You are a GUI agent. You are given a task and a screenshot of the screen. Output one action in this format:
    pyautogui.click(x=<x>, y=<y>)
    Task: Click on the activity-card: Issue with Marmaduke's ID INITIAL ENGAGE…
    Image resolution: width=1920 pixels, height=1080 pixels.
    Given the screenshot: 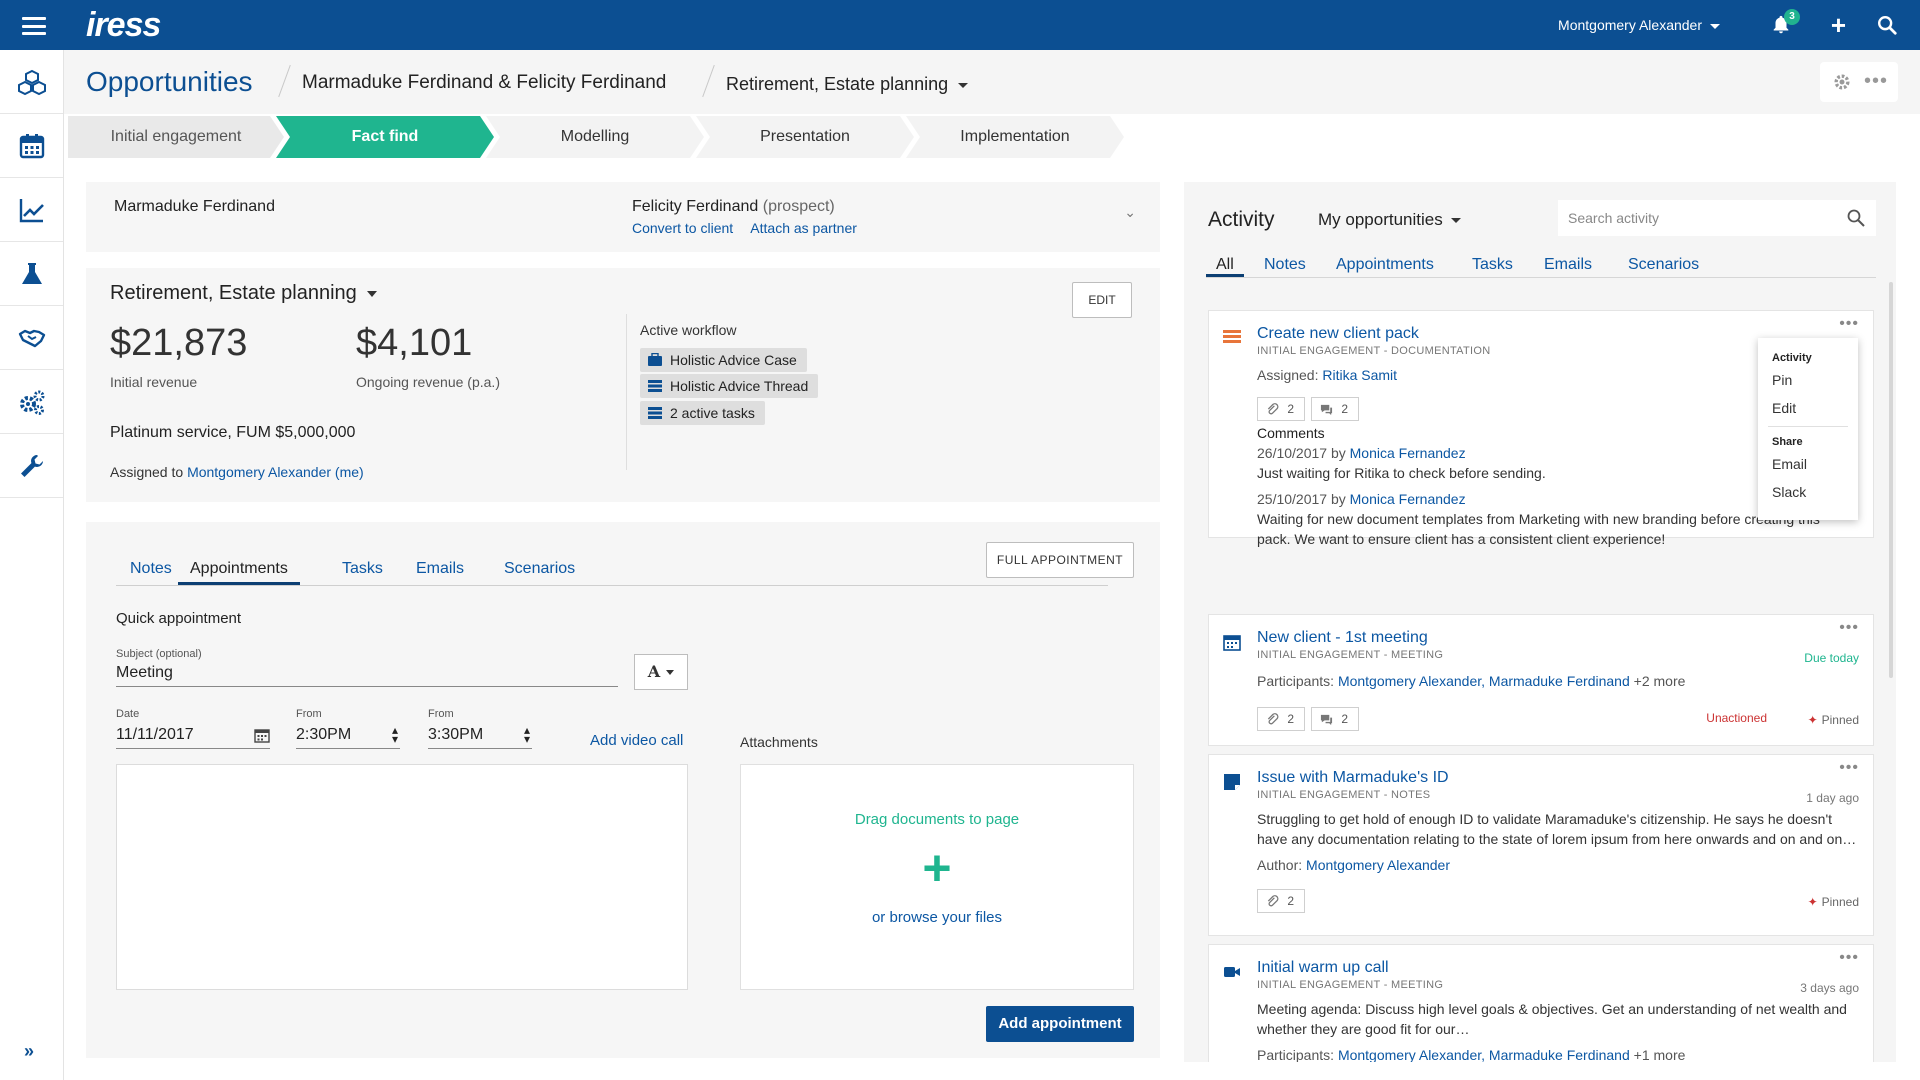 What is the action you would take?
    pyautogui.click(x=1541, y=845)
    